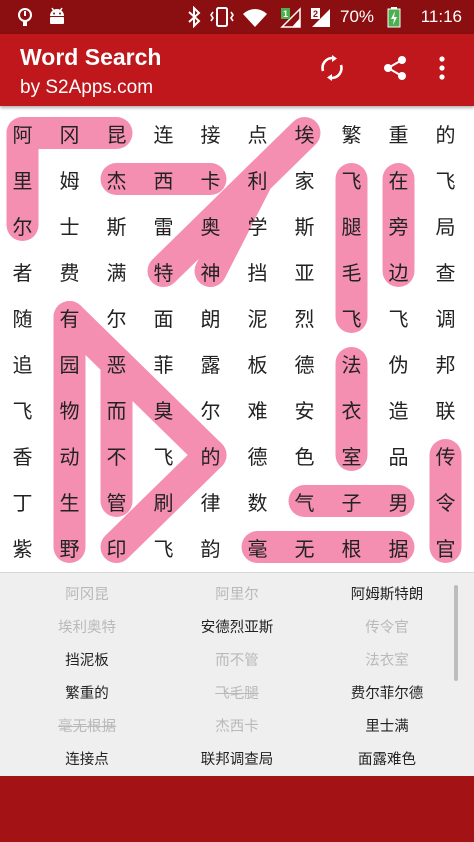 Image resolution: width=474 pixels, height=842 pixels. What do you see at coordinates (304, 409) in the screenshot?
I see `grid-cell: 安` at bounding box center [304, 409].